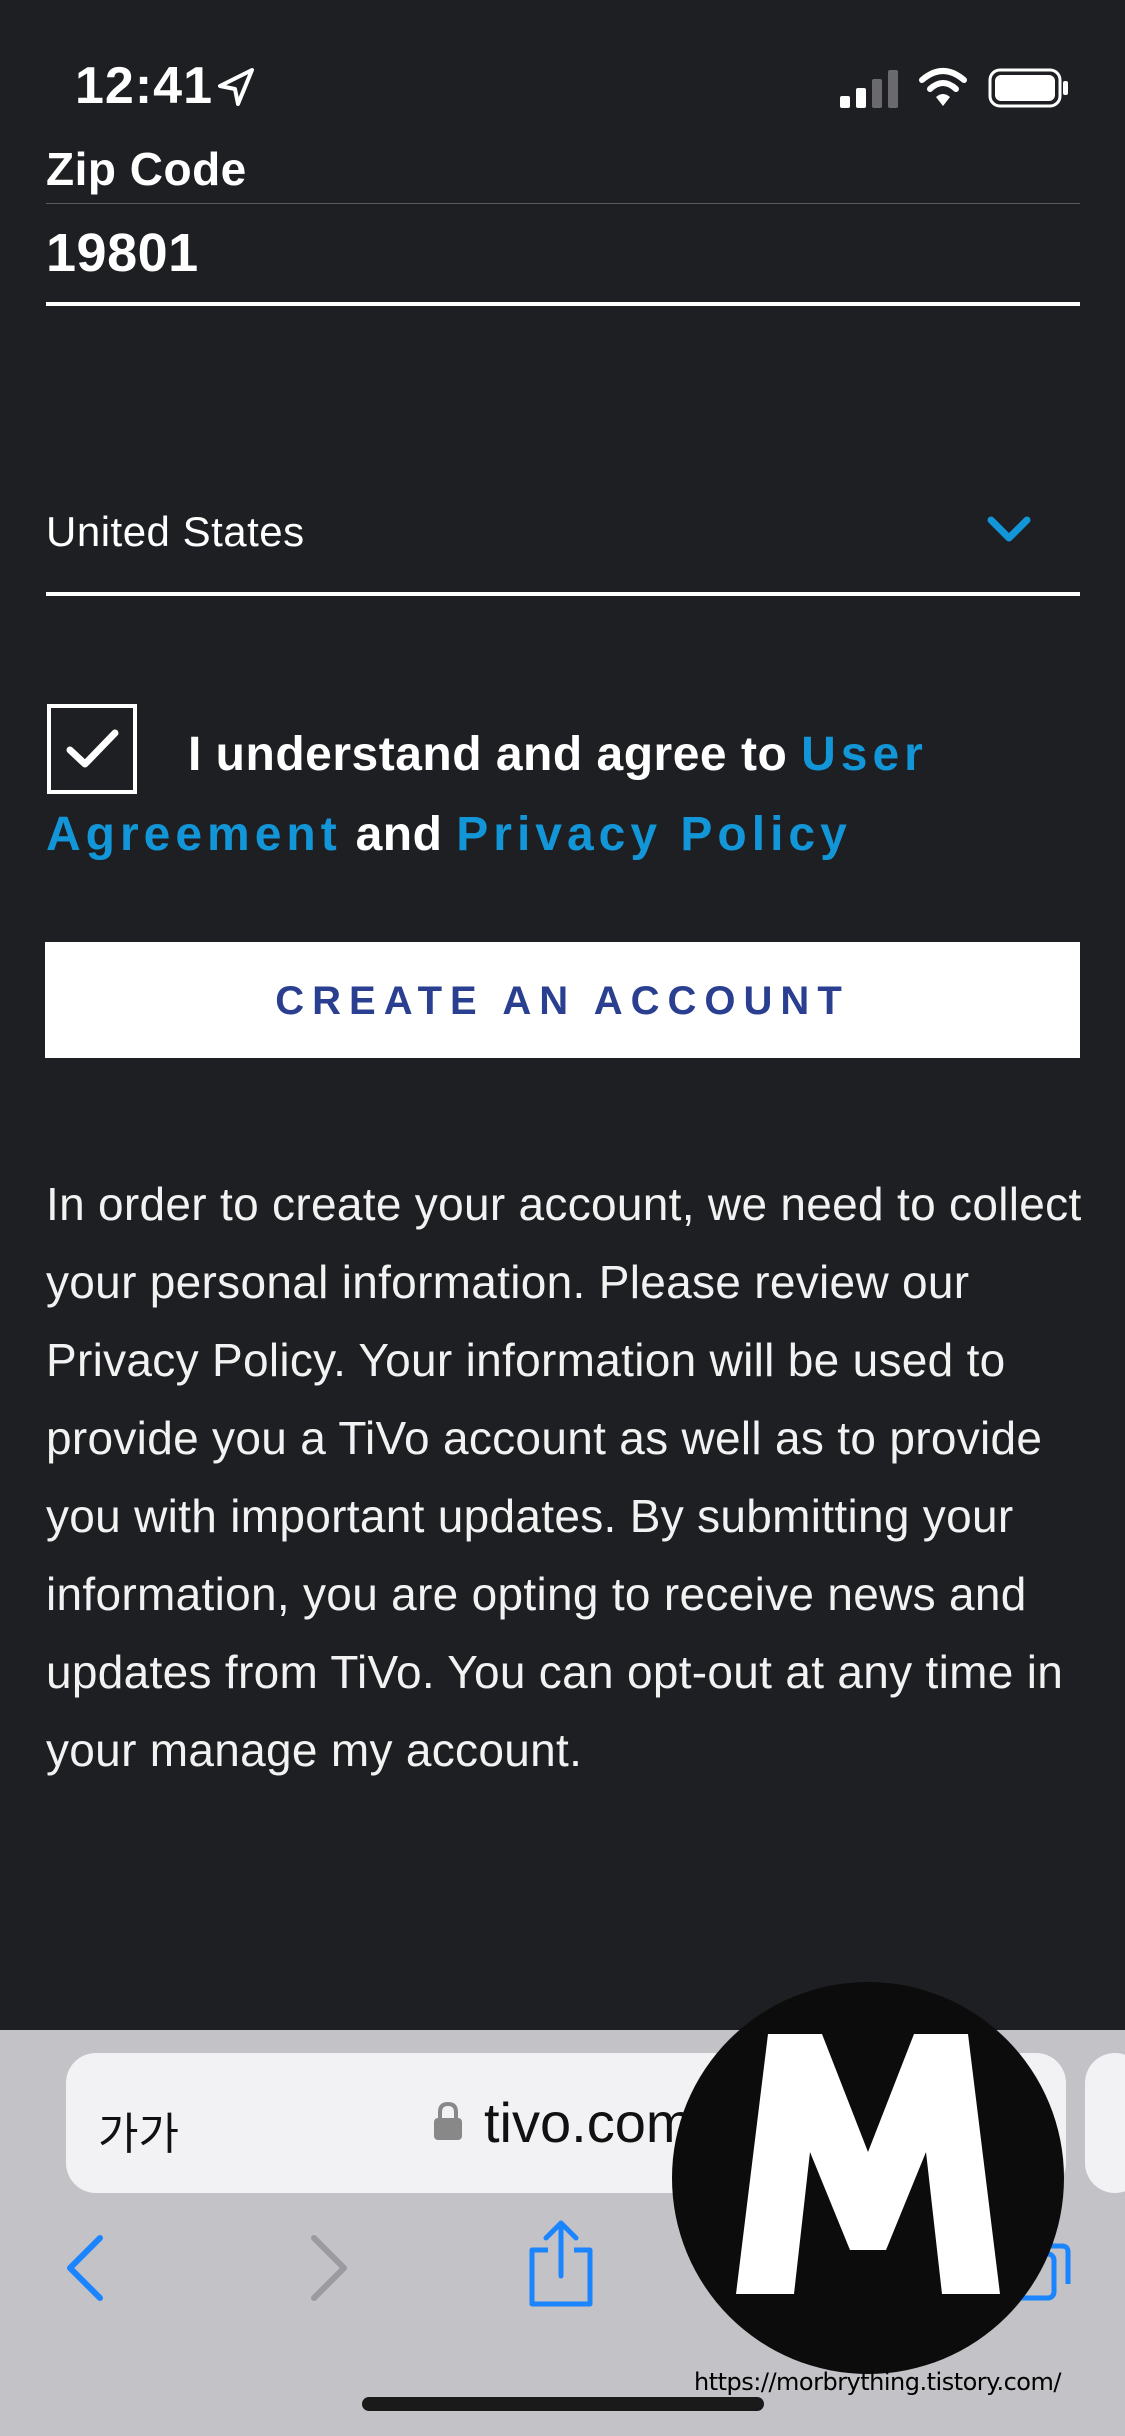  What do you see at coordinates (144, 86) in the screenshot?
I see `status-time: 12:41` at bounding box center [144, 86].